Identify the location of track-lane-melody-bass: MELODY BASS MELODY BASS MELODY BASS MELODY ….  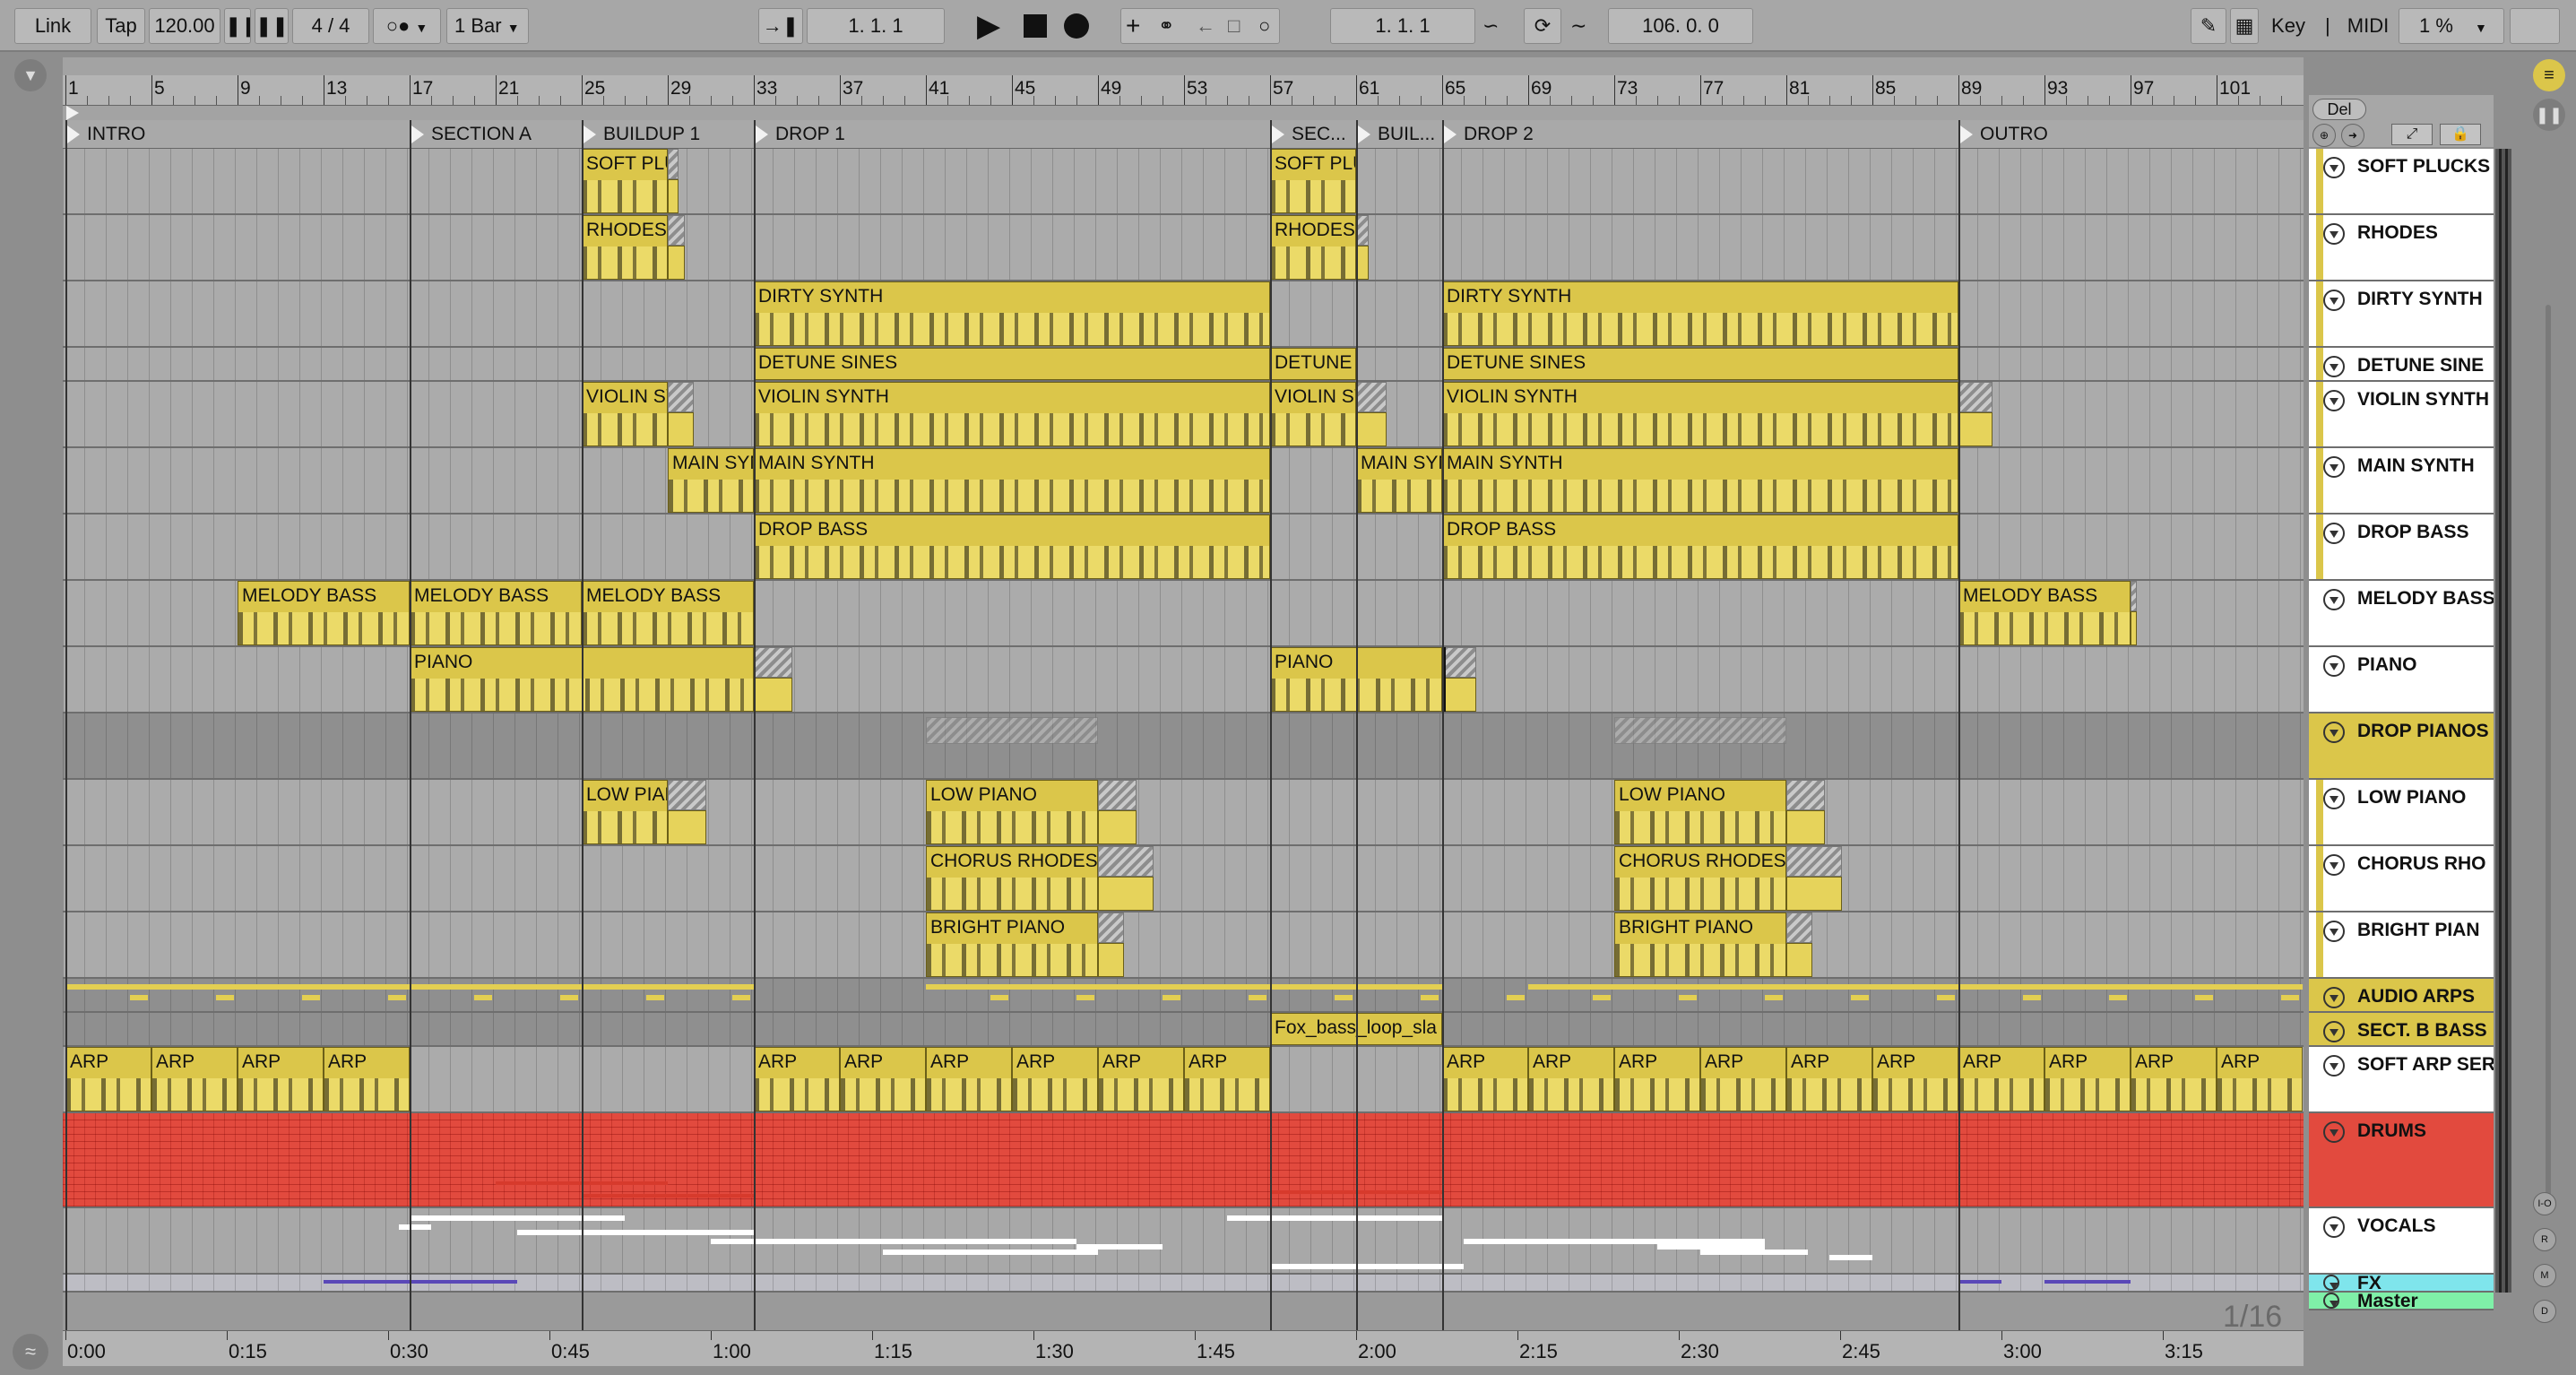
(1183, 614).